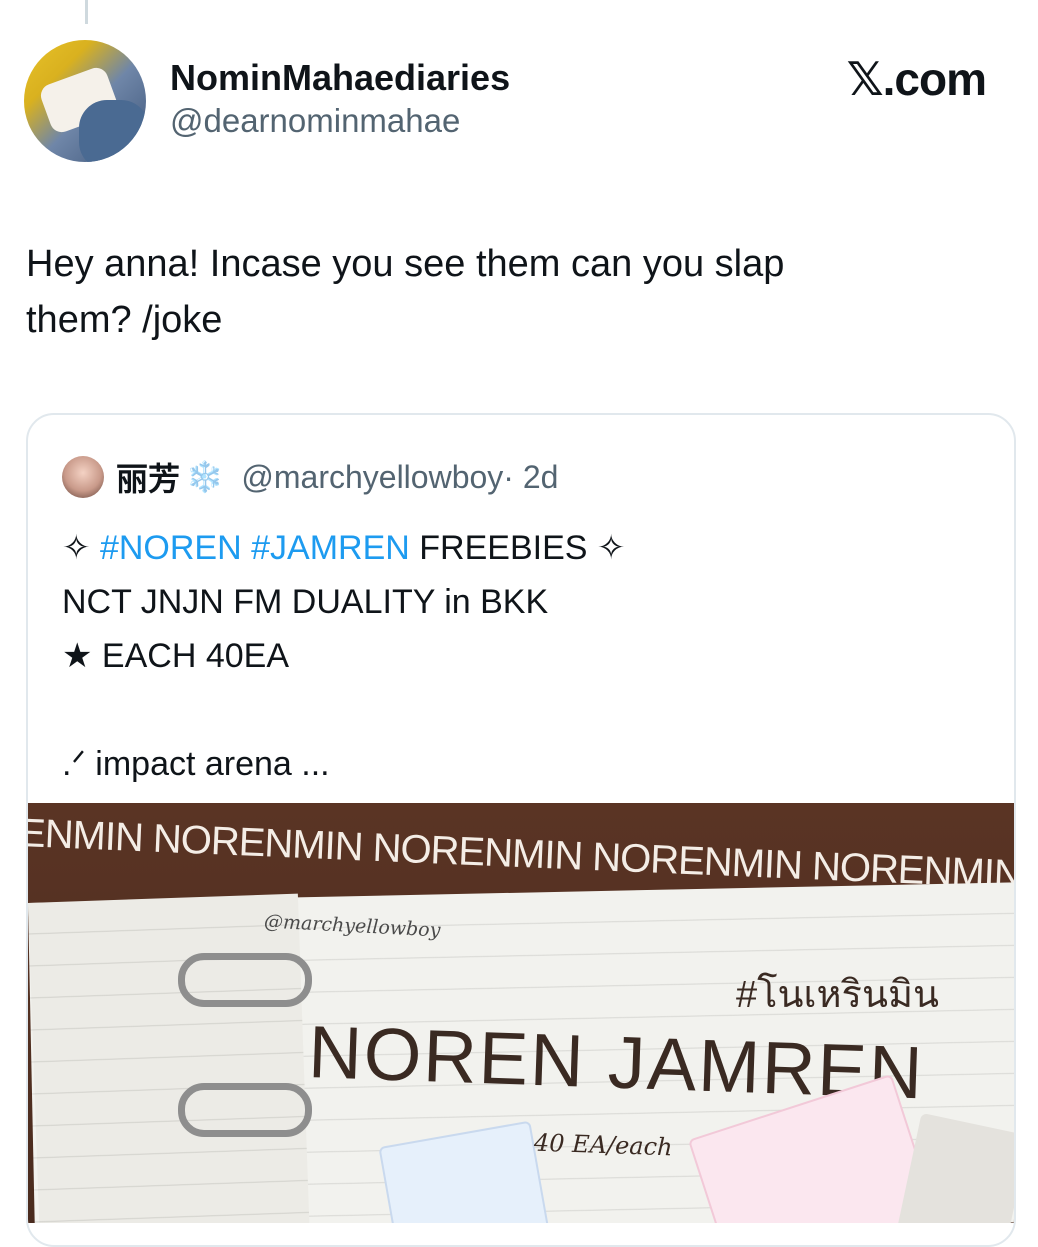 This screenshot has height=1247, width=1038. Describe the element at coordinates (603, 1145) in the screenshot. I see `media-count-label: 40 EA/each` at that location.